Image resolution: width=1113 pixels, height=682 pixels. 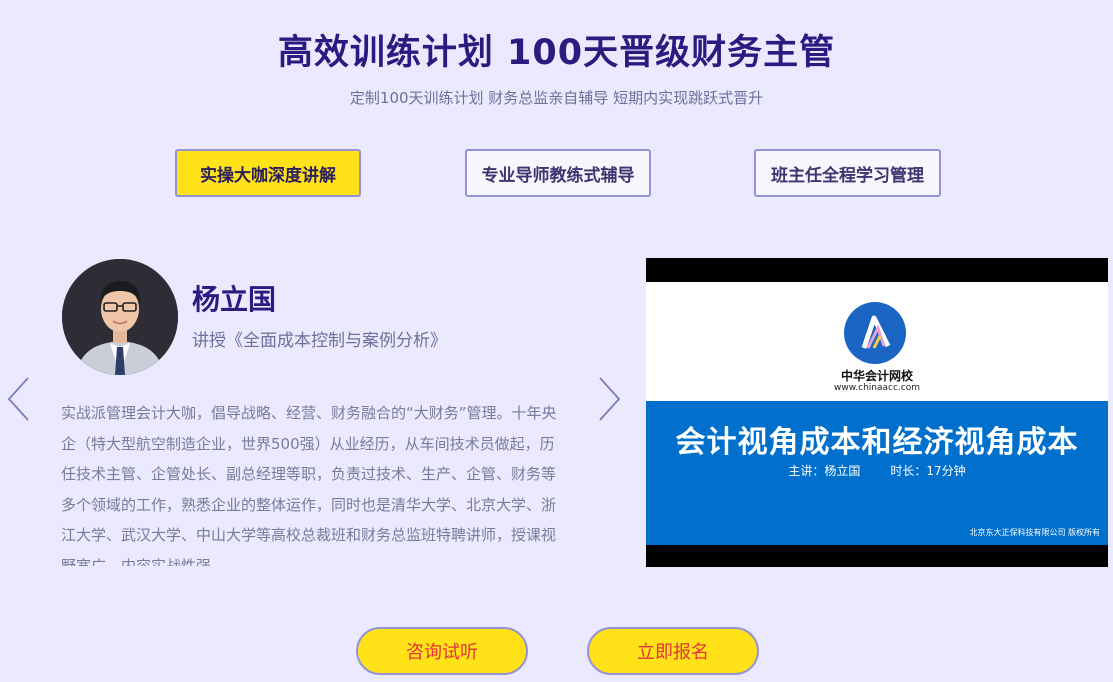 What do you see at coordinates (877, 442) in the screenshot?
I see `video-title: 会计视角成本和经济视角成本` at bounding box center [877, 442].